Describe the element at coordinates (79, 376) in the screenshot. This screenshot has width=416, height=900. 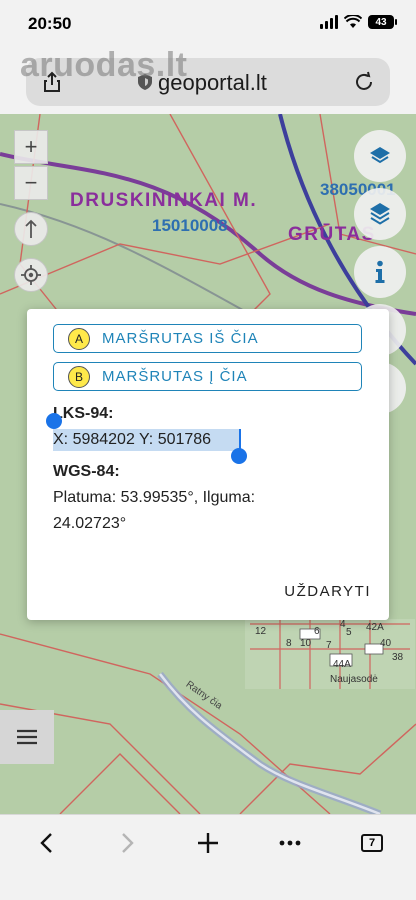
I see `route-b-badge: B` at that location.